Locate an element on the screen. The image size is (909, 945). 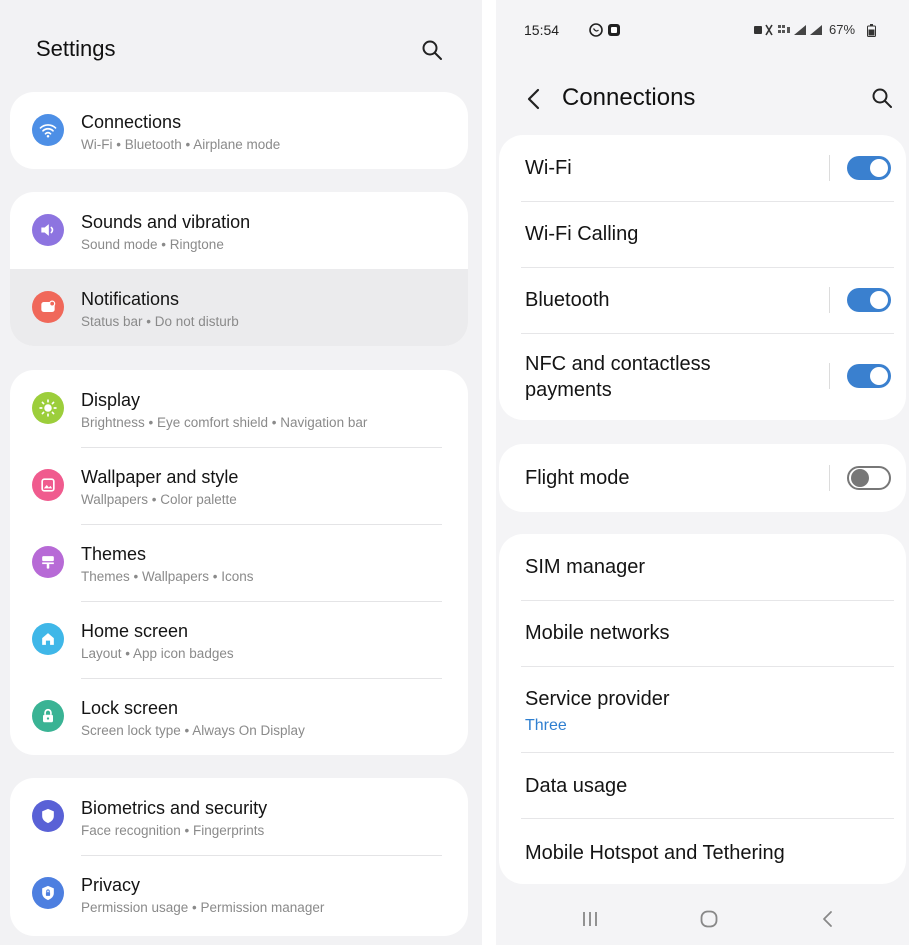
connection-item-nfc: NFC and contactless payments is located at coordinates (702, 376).